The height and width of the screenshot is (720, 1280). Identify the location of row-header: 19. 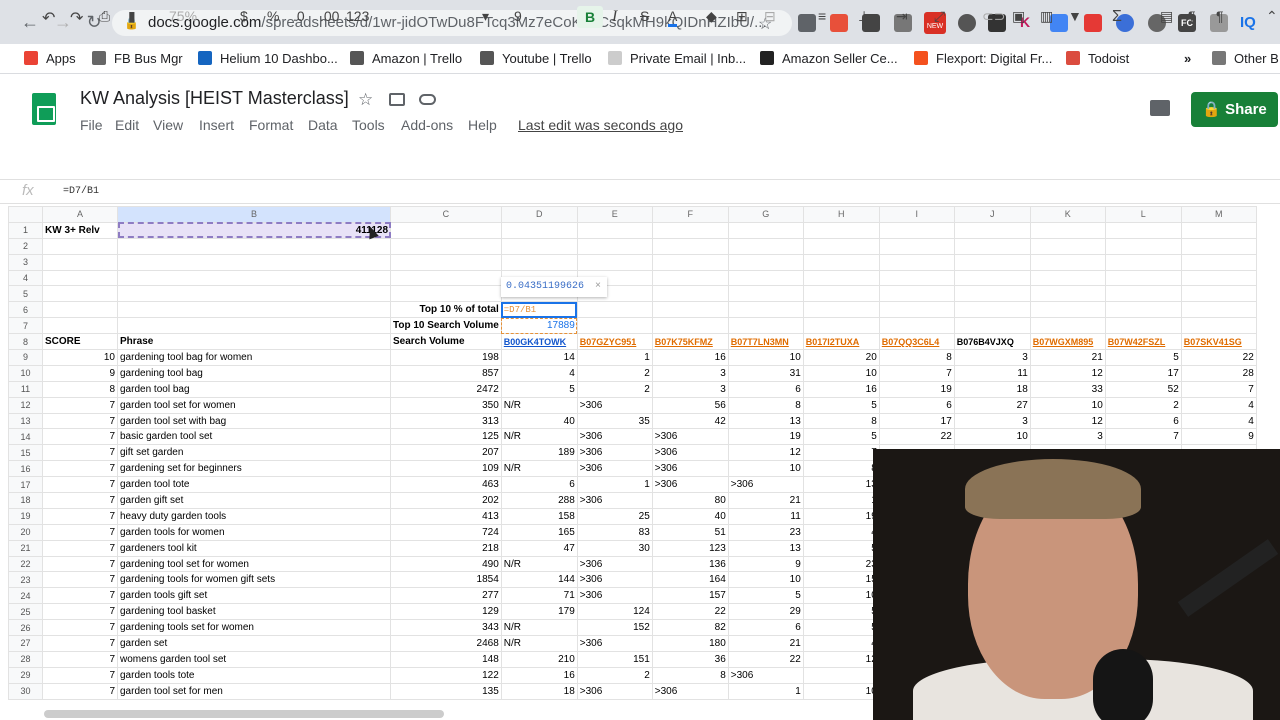
(25, 516).